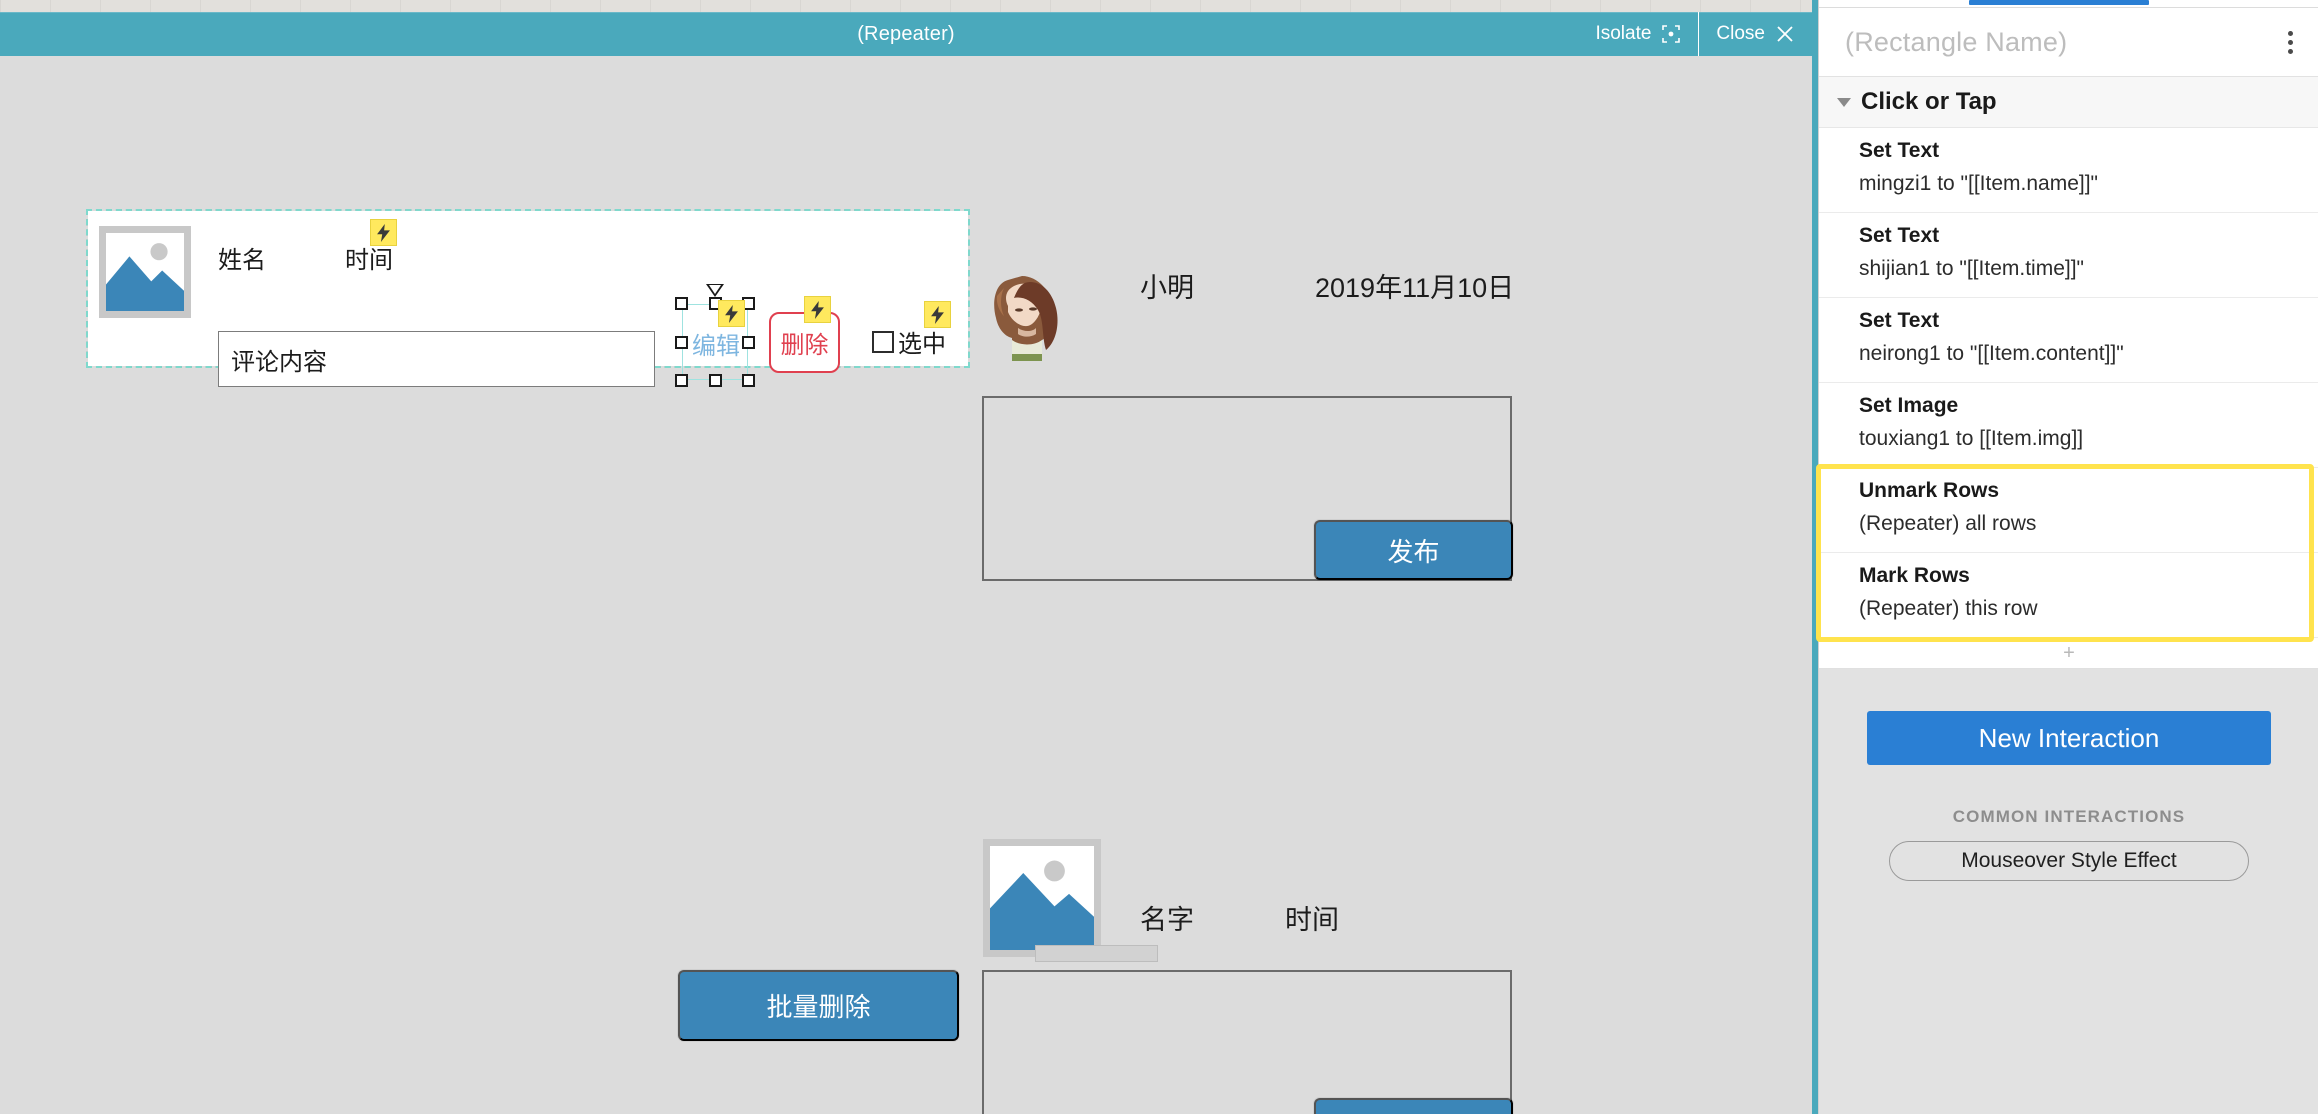 This screenshot has height=1114, width=2318. What do you see at coordinates (1971, 438) in the screenshot?
I see `action-detail: touxiang1 to [[Item.img]]` at bounding box center [1971, 438].